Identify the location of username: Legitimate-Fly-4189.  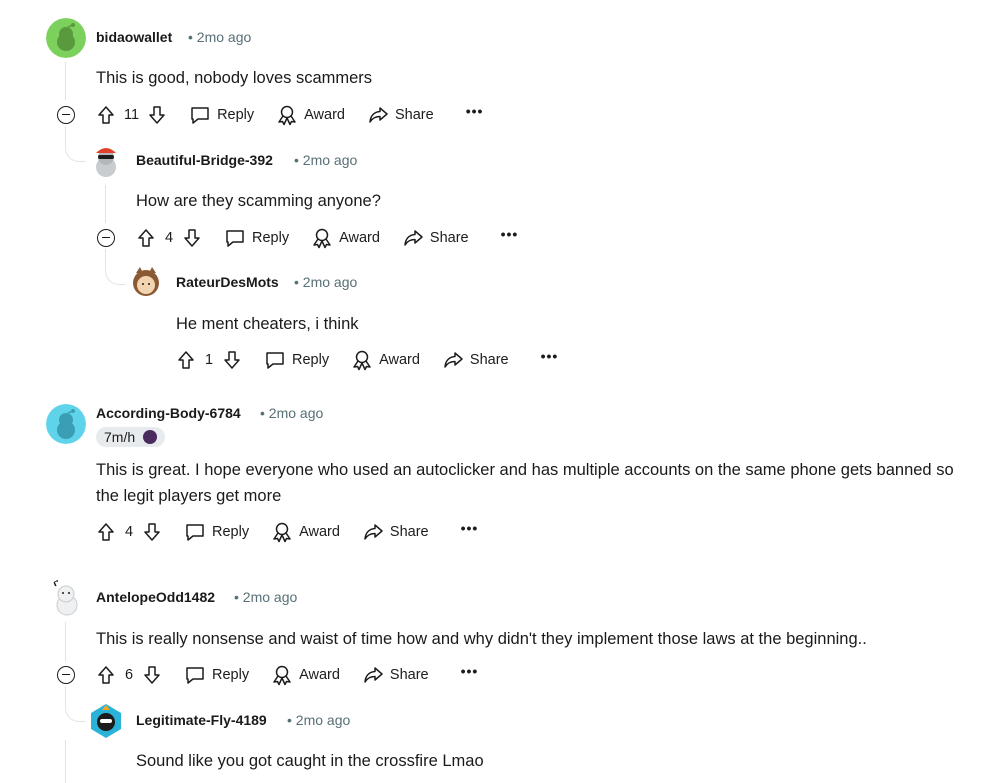
(201, 720).